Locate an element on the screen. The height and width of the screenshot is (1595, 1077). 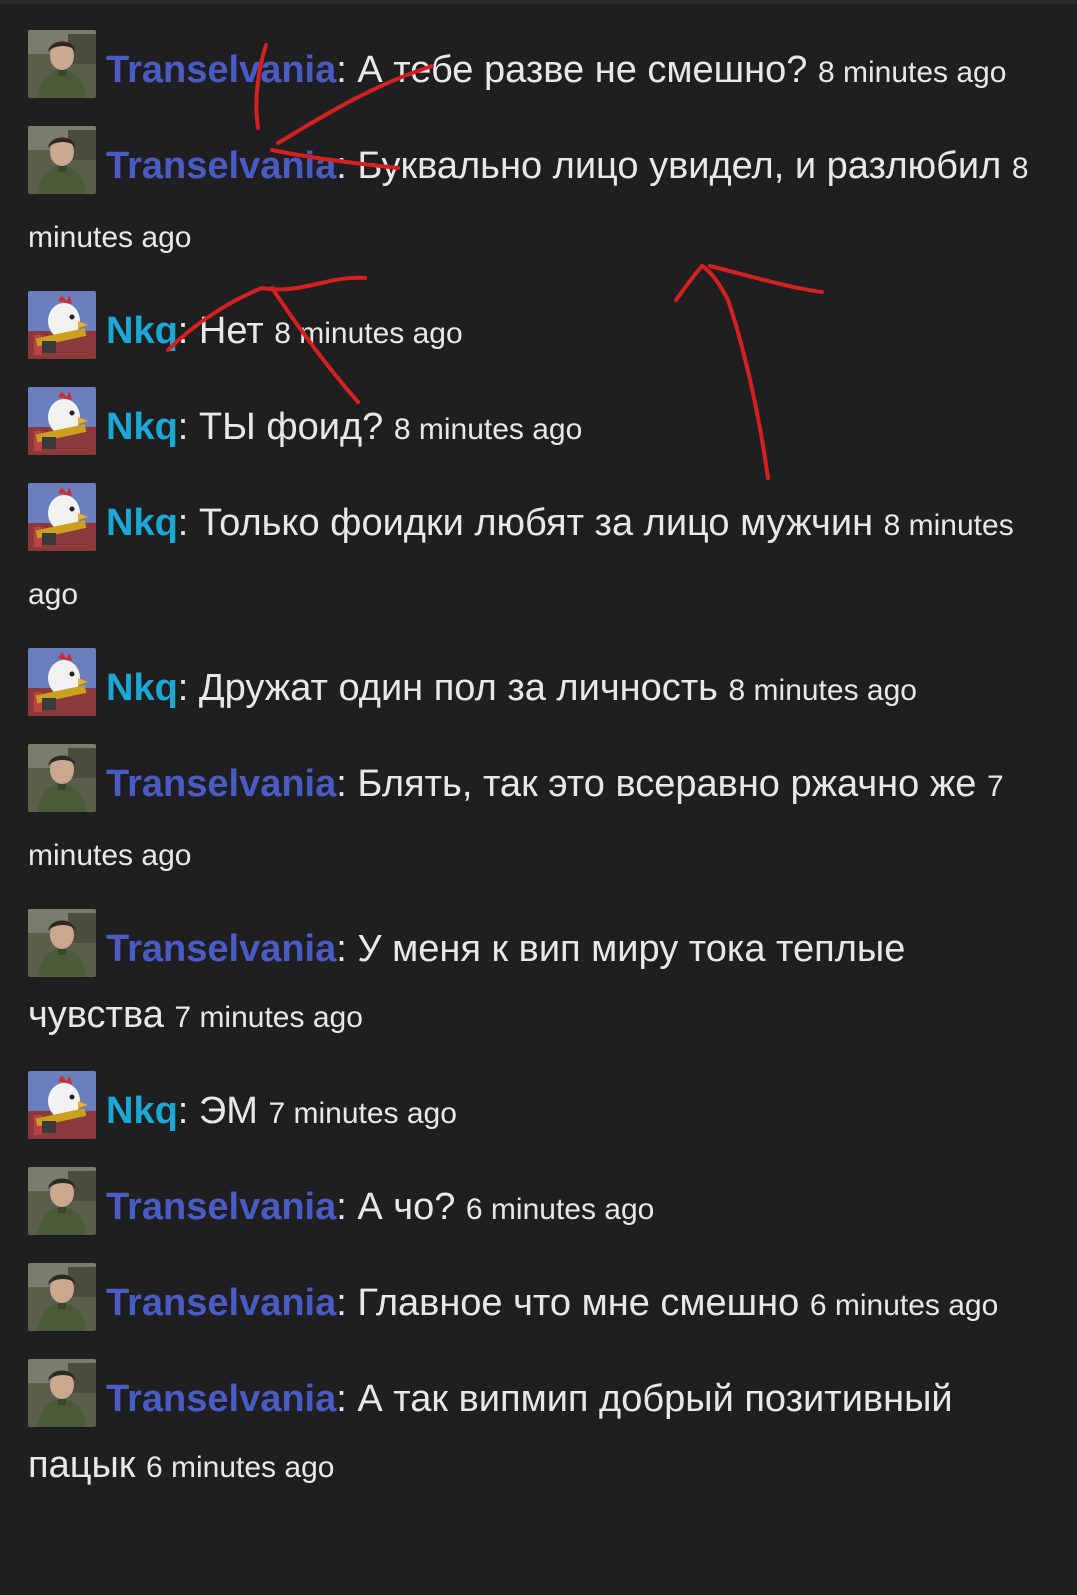
message-text: Только фоидки любят за лицо мужчин is located at coordinates (536, 523).